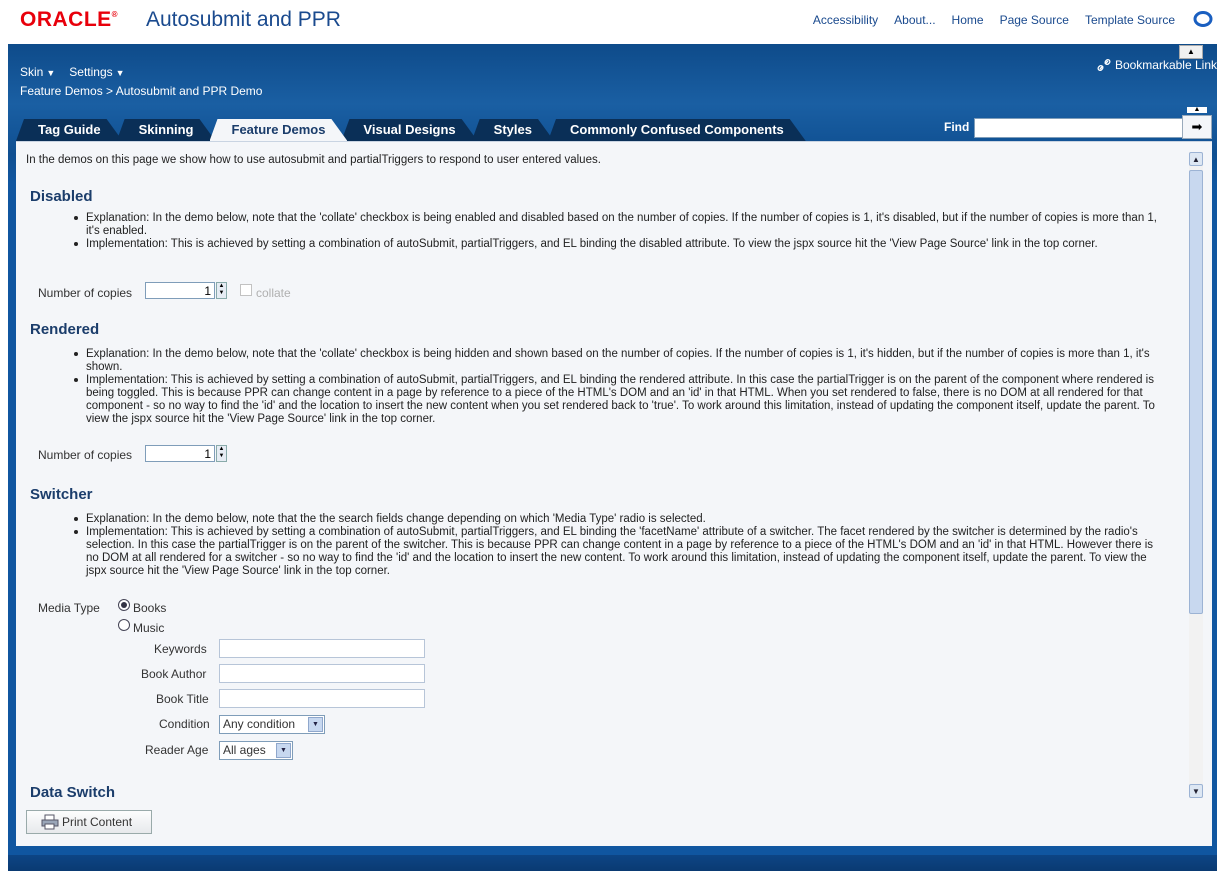 Image resolution: width=1217 pixels, height=871 pixels. I want to click on tab-visual-designs: Visual Designs, so click(409, 130).